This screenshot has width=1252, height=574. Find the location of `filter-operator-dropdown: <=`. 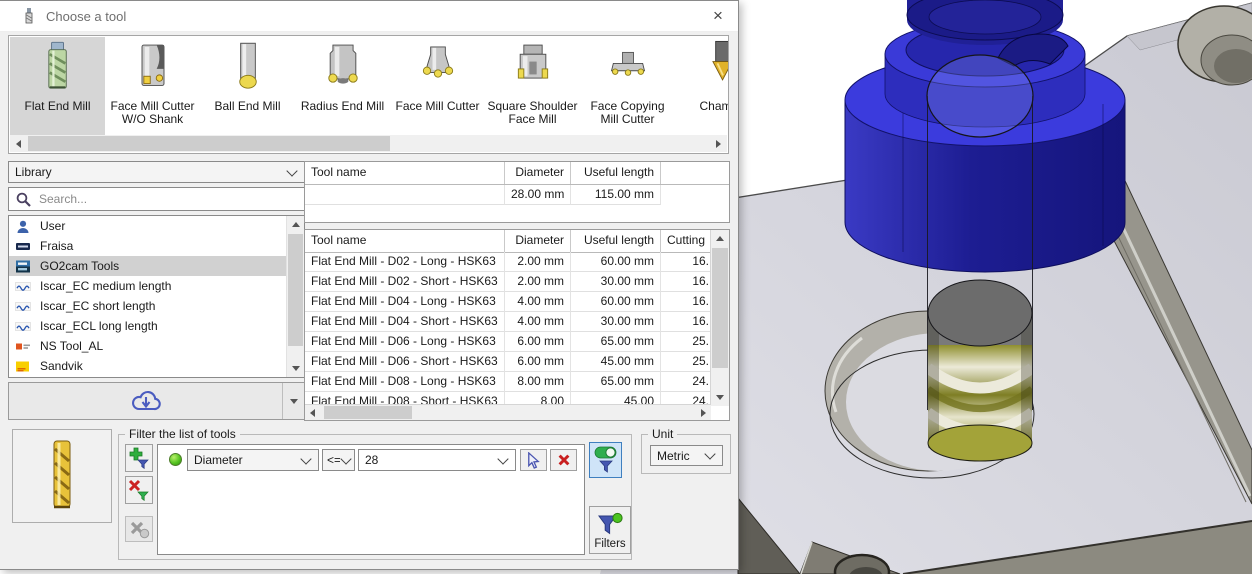

filter-operator-dropdown: <= is located at coordinates (338, 460).